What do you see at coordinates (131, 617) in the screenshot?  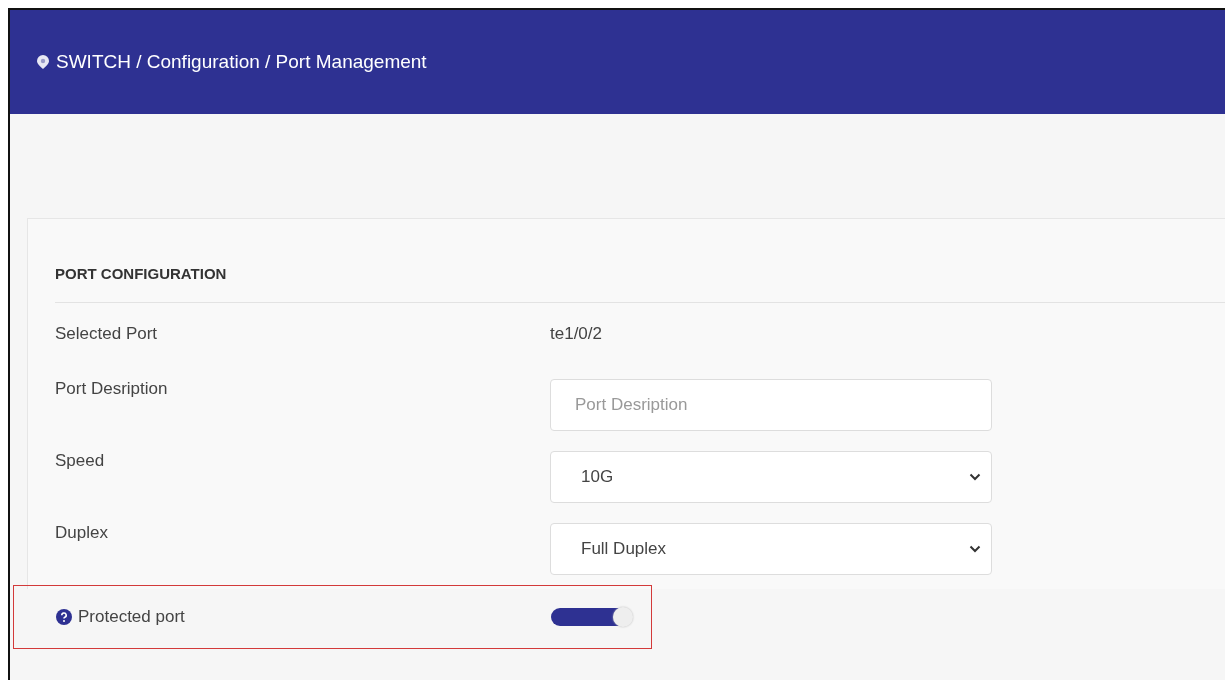 I see `field-label: Protected port` at bounding box center [131, 617].